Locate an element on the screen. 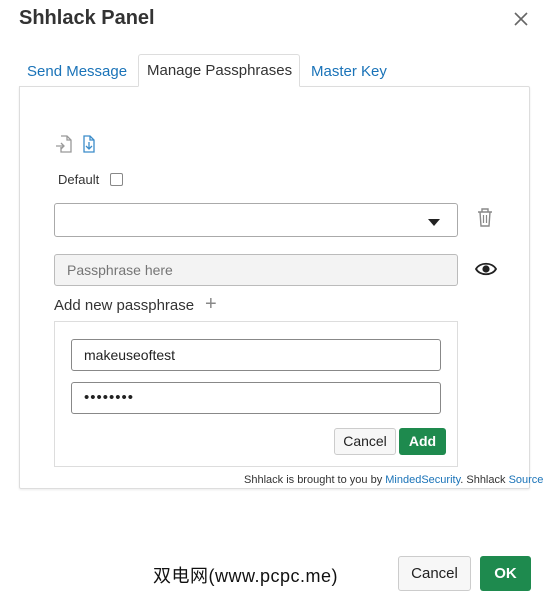 The width and height of the screenshot is (549, 597). eye-icon is located at coordinates (486, 269).